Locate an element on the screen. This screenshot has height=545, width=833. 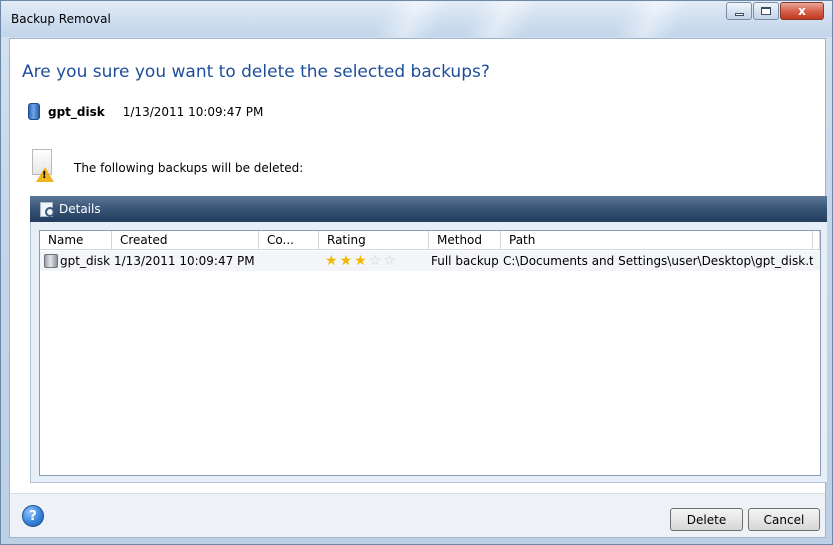
rating-stars: ★ ★ ★ ☆ ☆ is located at coordinates (375, 261).